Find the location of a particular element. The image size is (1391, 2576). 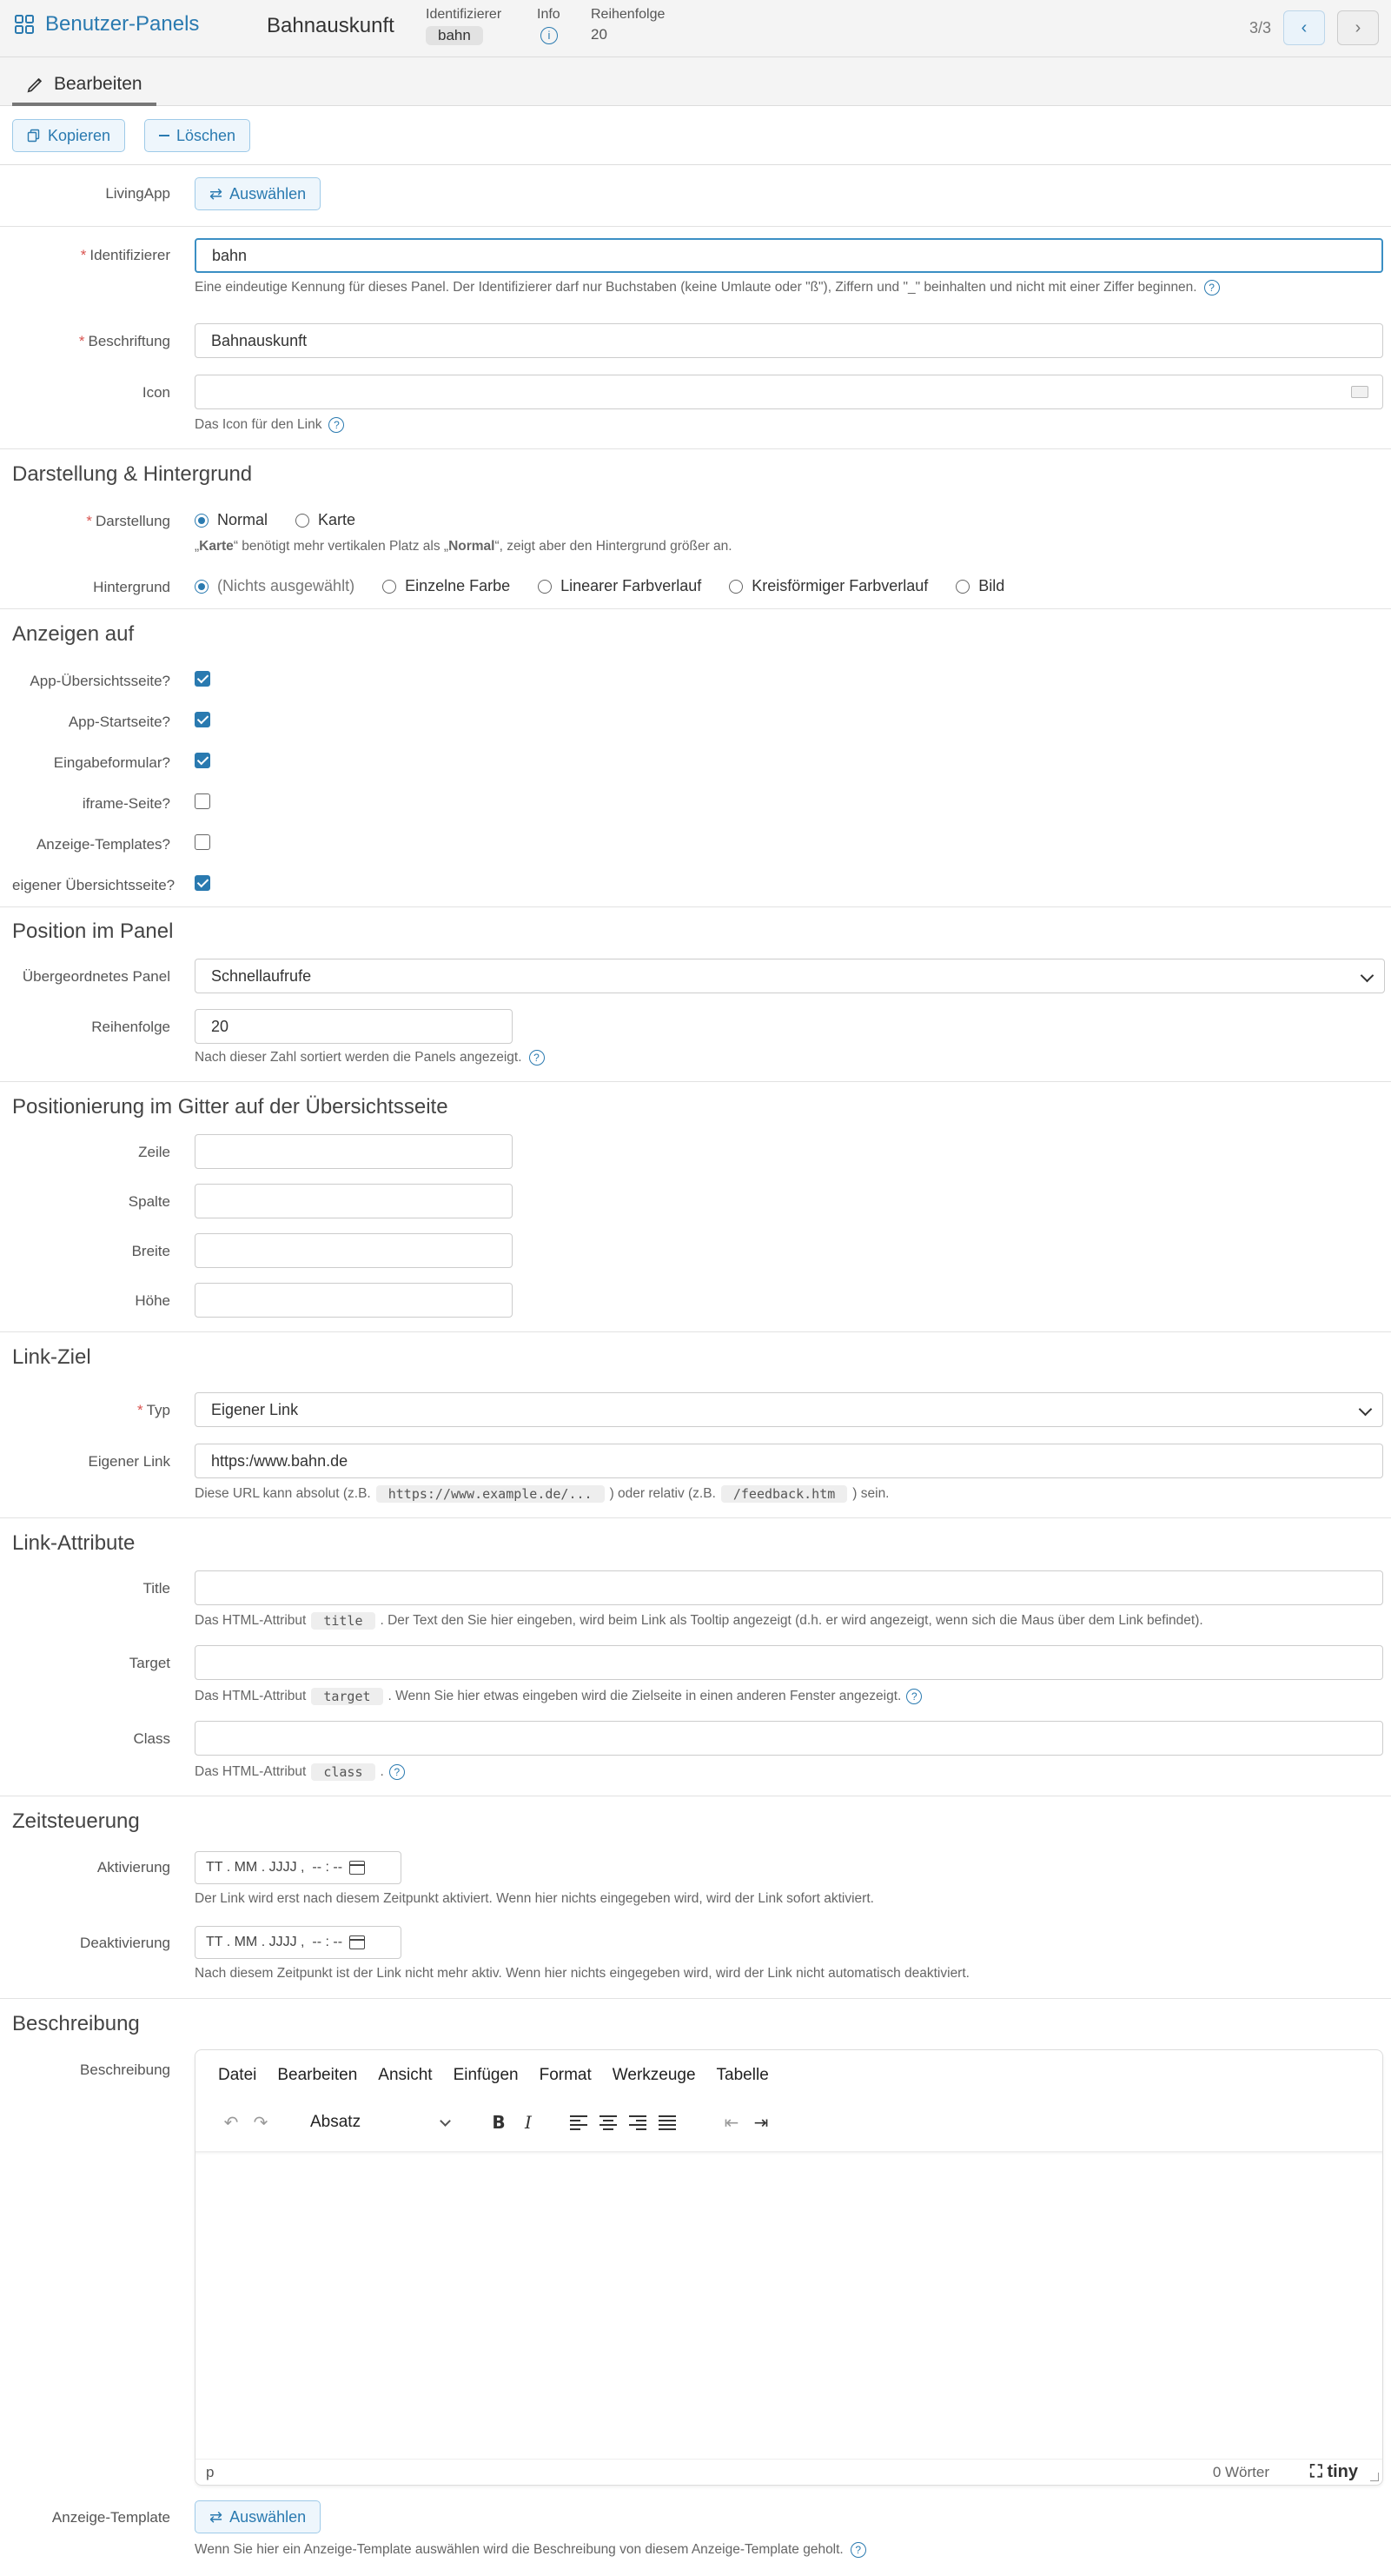

background-label: Hintergrund is located at coordinates (131, 587).